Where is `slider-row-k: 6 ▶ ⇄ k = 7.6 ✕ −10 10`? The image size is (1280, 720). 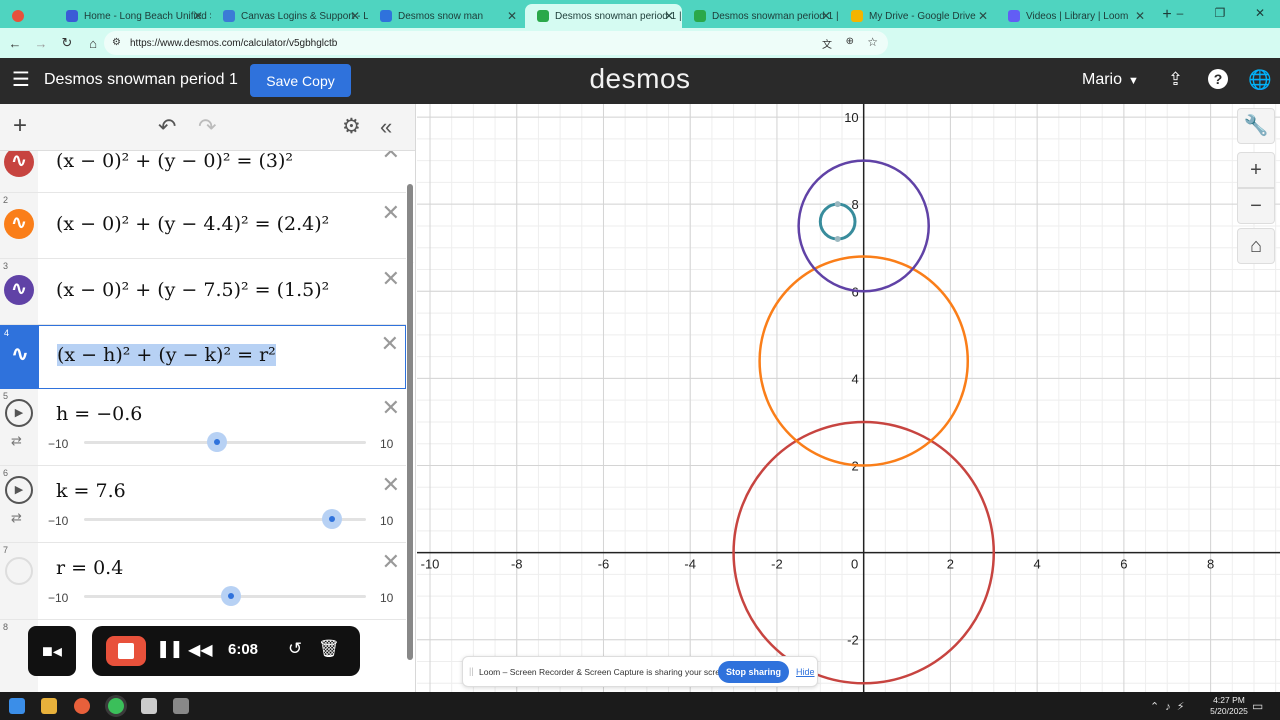
slider-row-k: 6 ▶ ⇄ k = 7.6 ✕ −10 10 is located at coordinates (203, 504).